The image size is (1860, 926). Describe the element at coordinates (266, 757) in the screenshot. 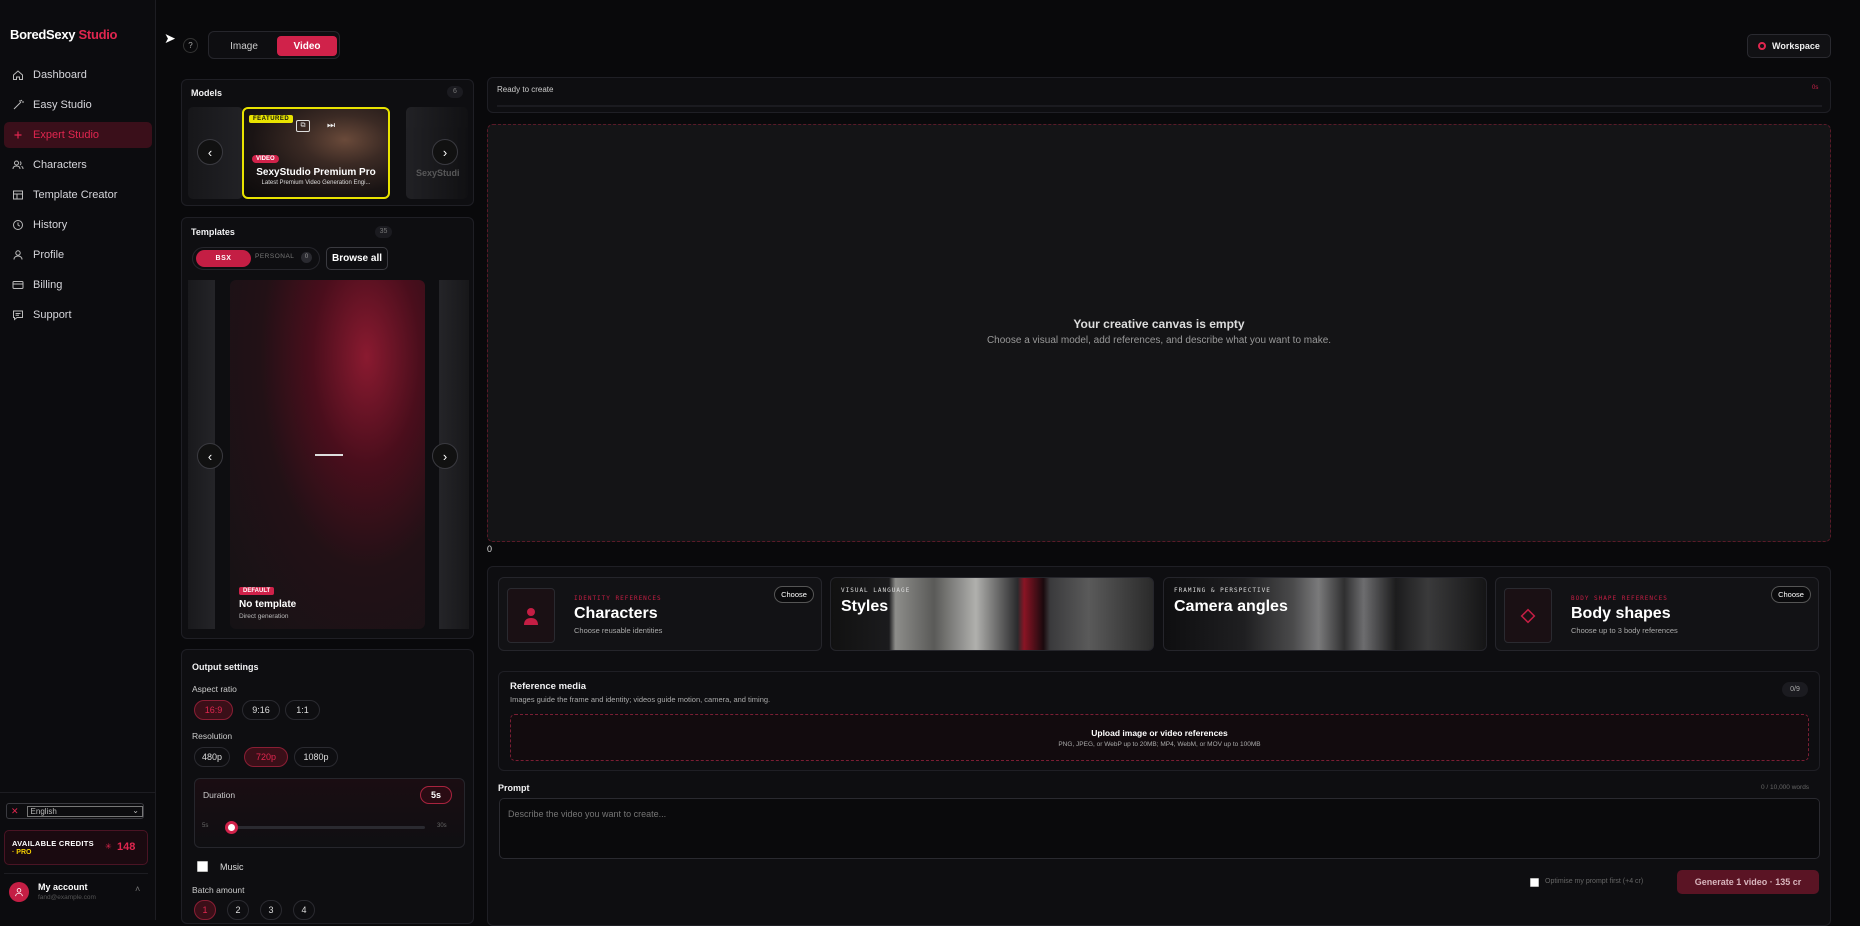

I see `resolution-option-720p: 720p` at that location.